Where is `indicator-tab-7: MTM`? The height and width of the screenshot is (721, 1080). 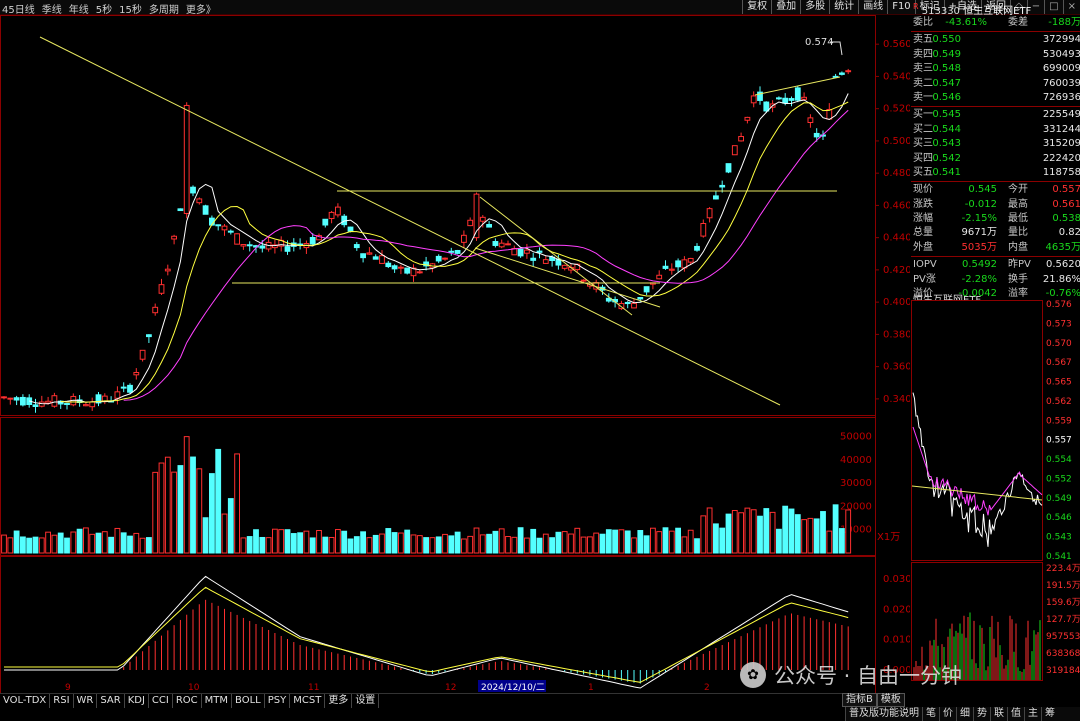 indicator-tab-7: MTM is located at coordinates (217, 701).